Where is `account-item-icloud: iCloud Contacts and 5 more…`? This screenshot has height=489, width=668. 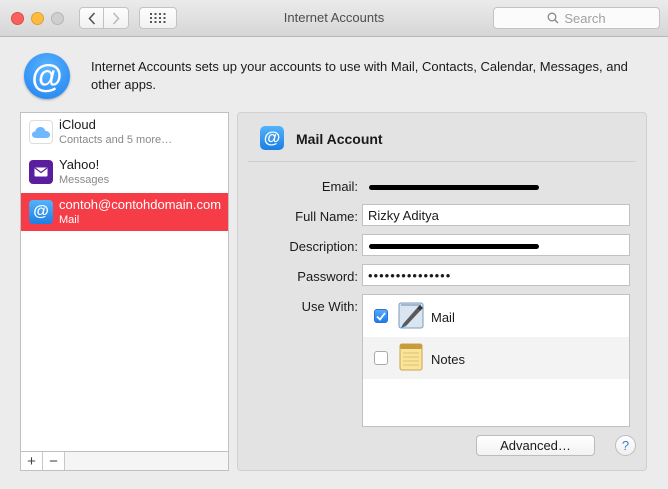 account-item-icloud: iCloud Contacts and 5 more… is located at coordinates (124, 132).